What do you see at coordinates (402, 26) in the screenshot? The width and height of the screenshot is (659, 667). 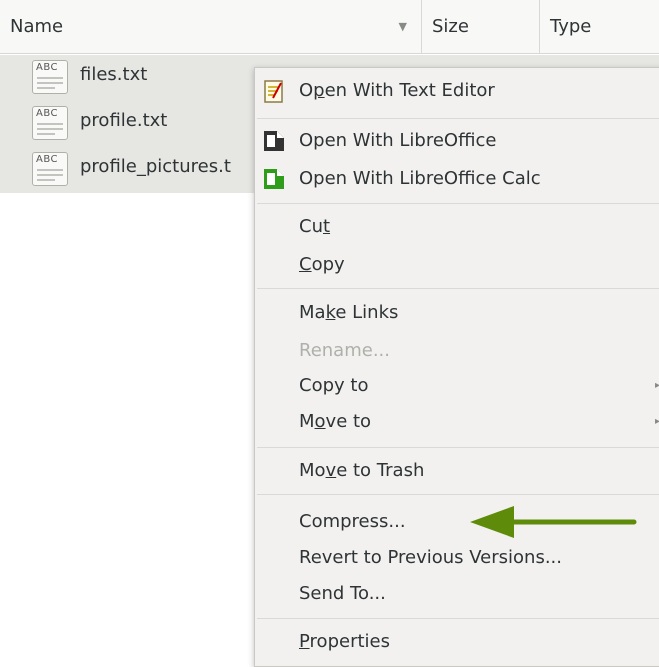 I see `sort-descending-icon: ▼` at bounding box center [402, 26].